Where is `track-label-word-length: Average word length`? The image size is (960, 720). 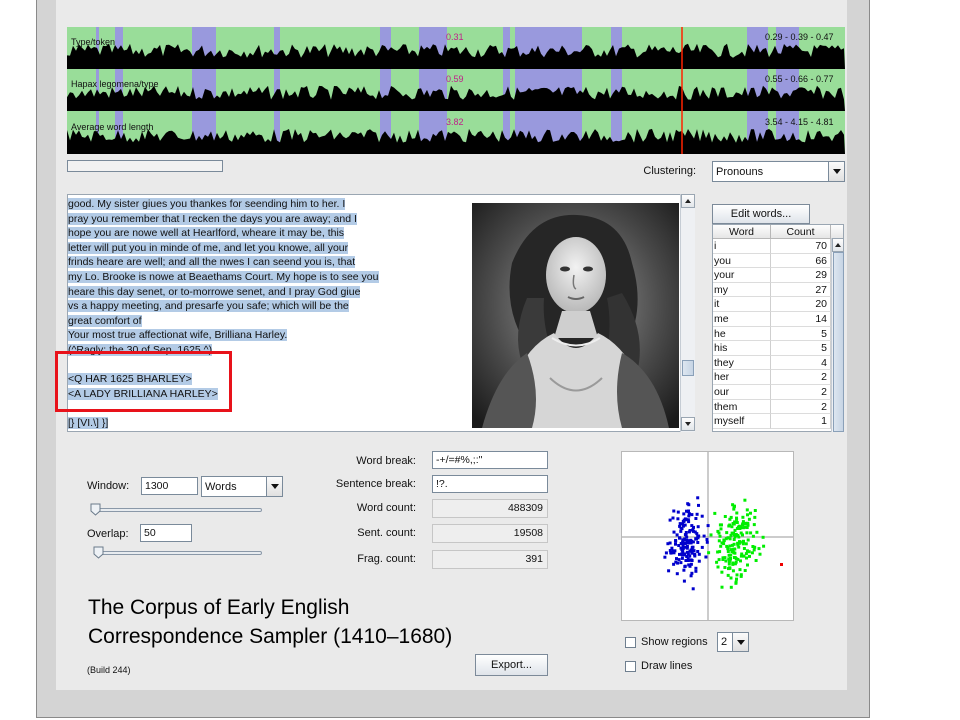
track-label-word-length: Average word length is located at coordinates (112, 127).